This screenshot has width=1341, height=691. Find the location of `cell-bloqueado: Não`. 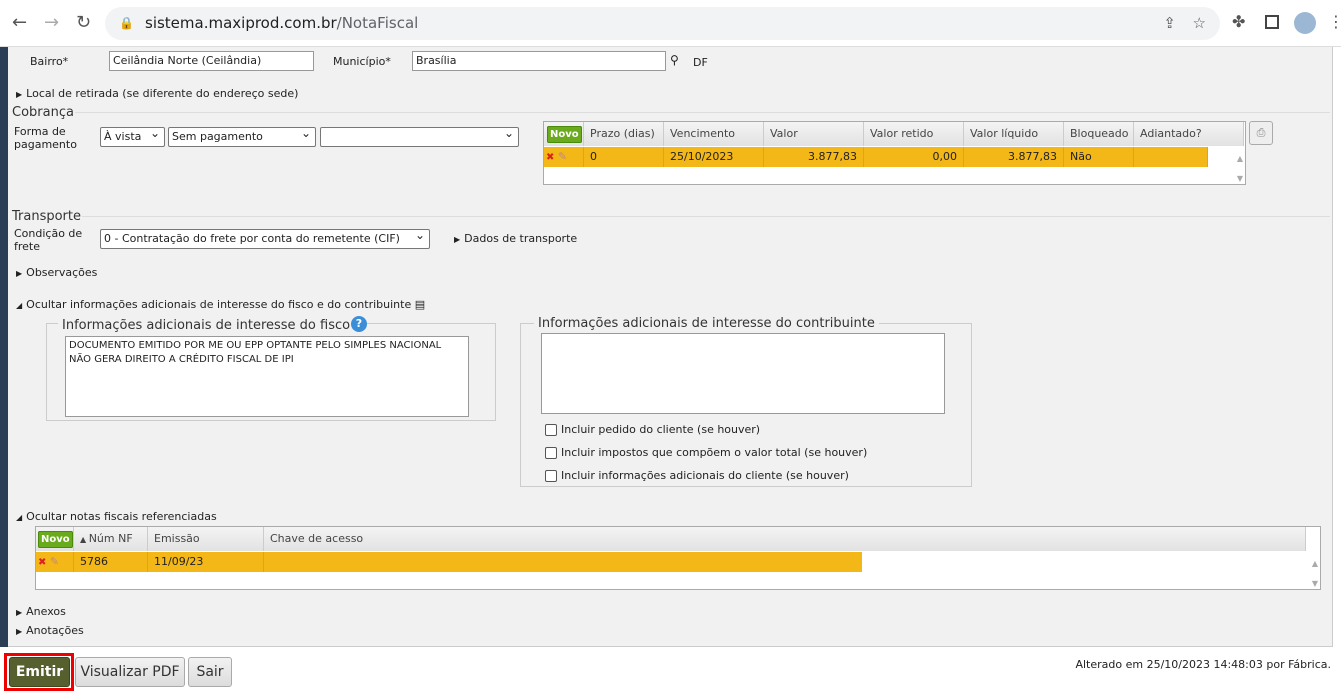

cell-bloqueado: Não is located at coordinates (1099, 157).